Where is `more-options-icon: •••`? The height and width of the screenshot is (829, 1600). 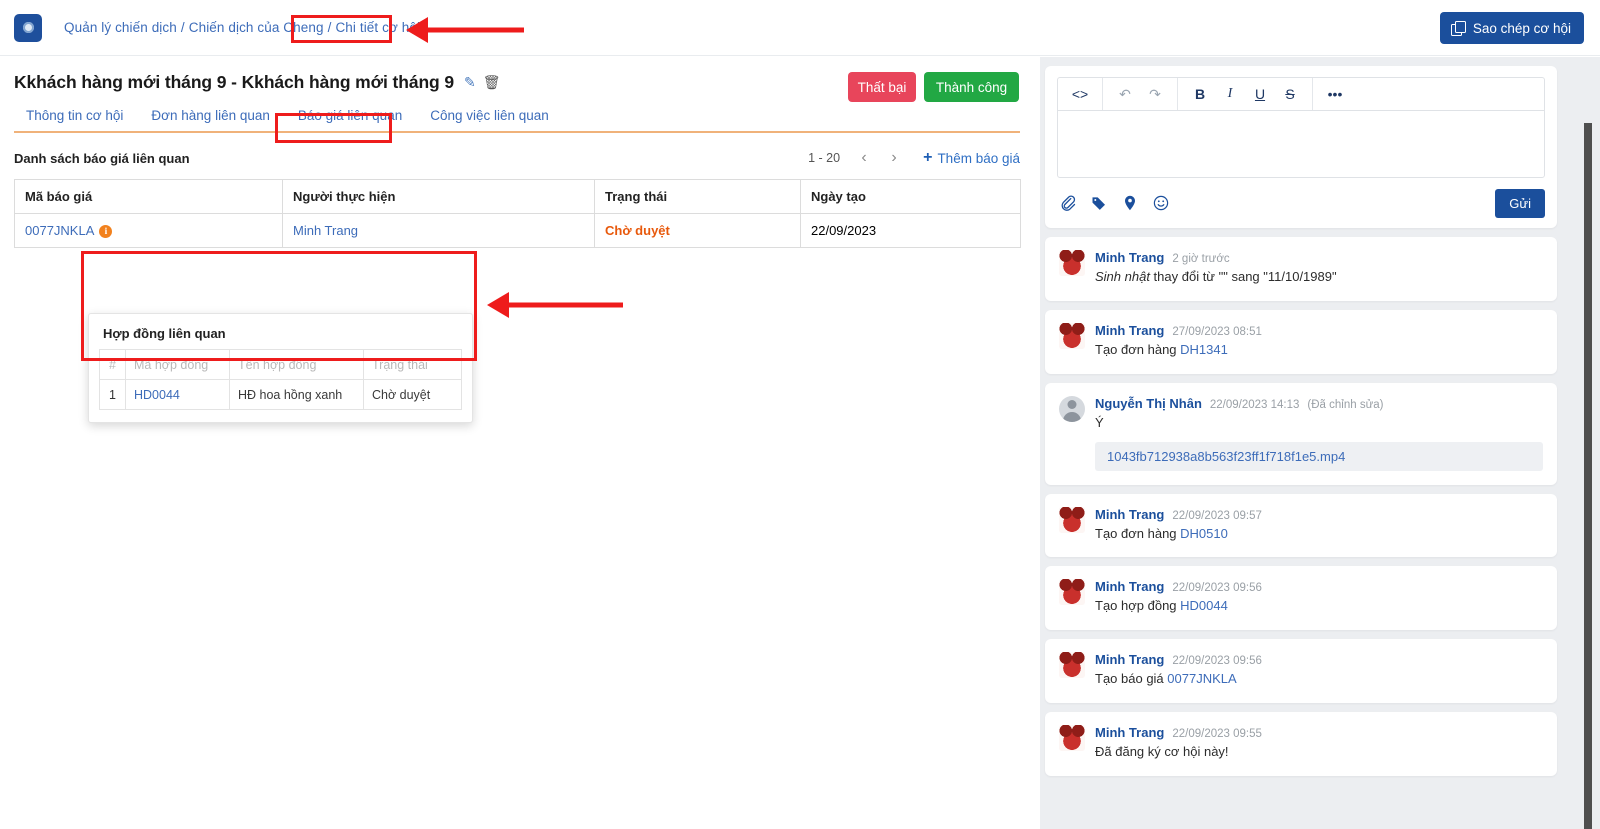
more-options-icon: ••• is located at coordinates (1335, 94).